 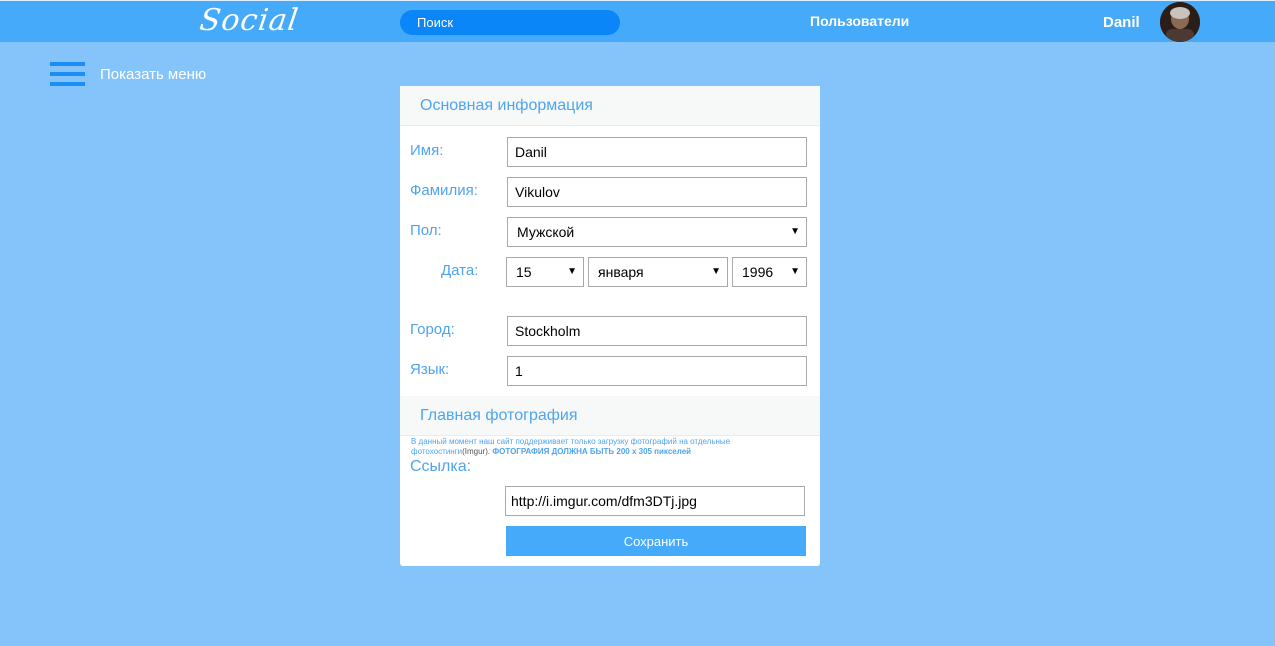 I want to click on year-value: 1996, so click(x=758, y=272).